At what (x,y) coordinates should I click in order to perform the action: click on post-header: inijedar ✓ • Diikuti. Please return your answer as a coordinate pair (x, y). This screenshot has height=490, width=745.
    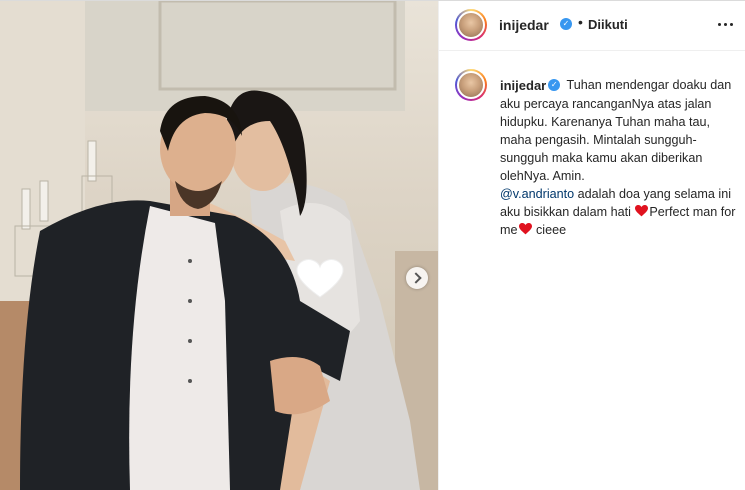
    Looking at the image, I should click on (592, 26).